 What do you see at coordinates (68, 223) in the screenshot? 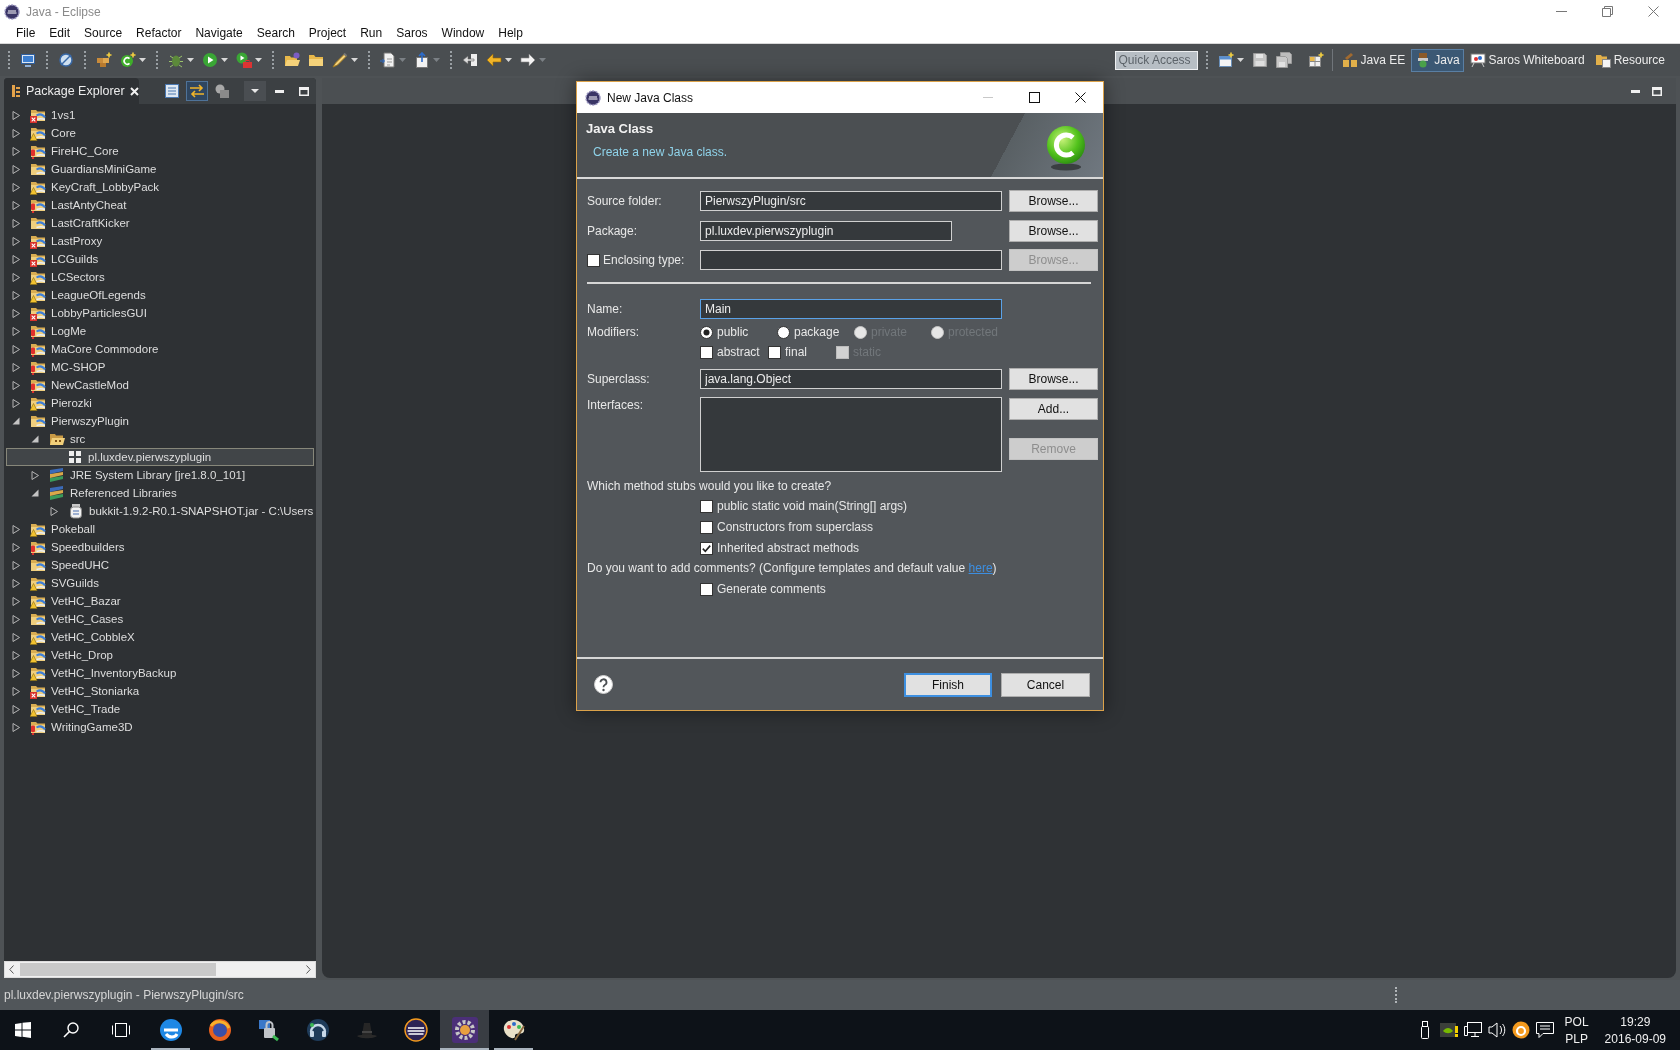
I see `tree-item: LastCraftKicker` at bounding box center [68, 223].